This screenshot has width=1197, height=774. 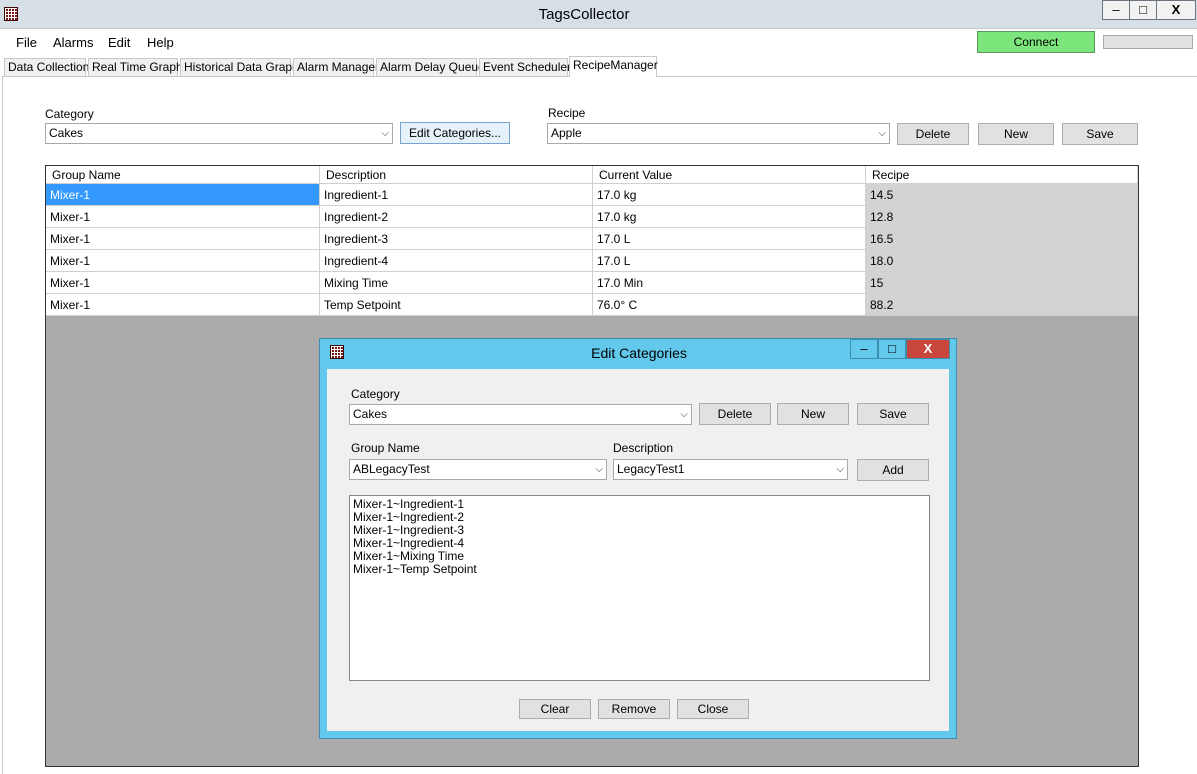 I want to click on close-dialog-button: Close, so click(x=713, y=709).